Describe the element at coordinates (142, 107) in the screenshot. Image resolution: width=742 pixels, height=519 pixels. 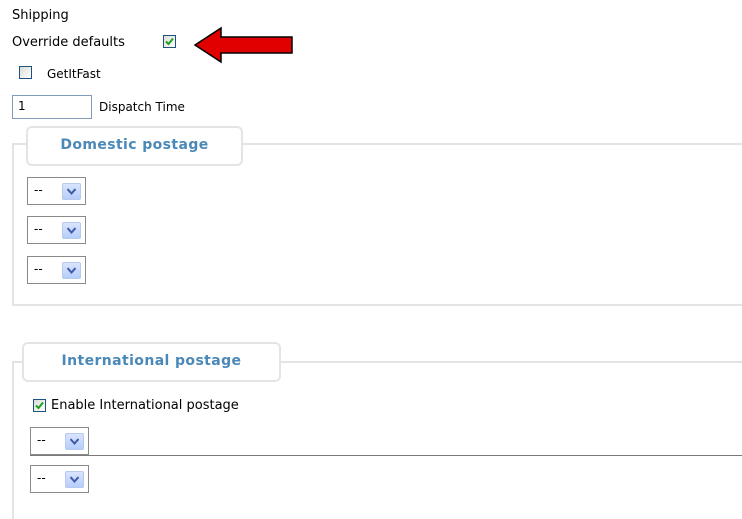
I see `dispatch-time-label: Dispatch Time` at that location.